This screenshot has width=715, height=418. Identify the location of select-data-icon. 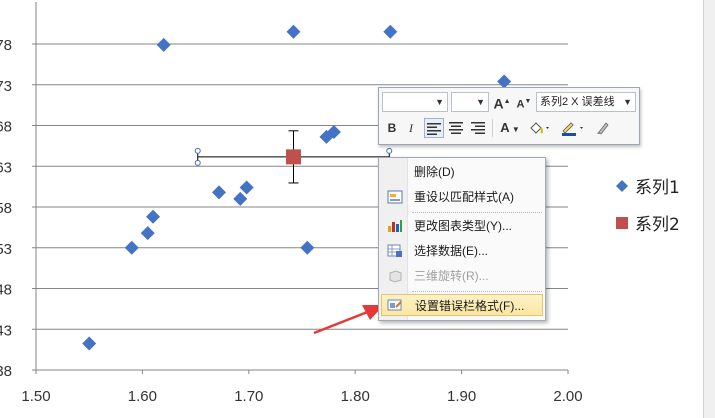
(394, 250).